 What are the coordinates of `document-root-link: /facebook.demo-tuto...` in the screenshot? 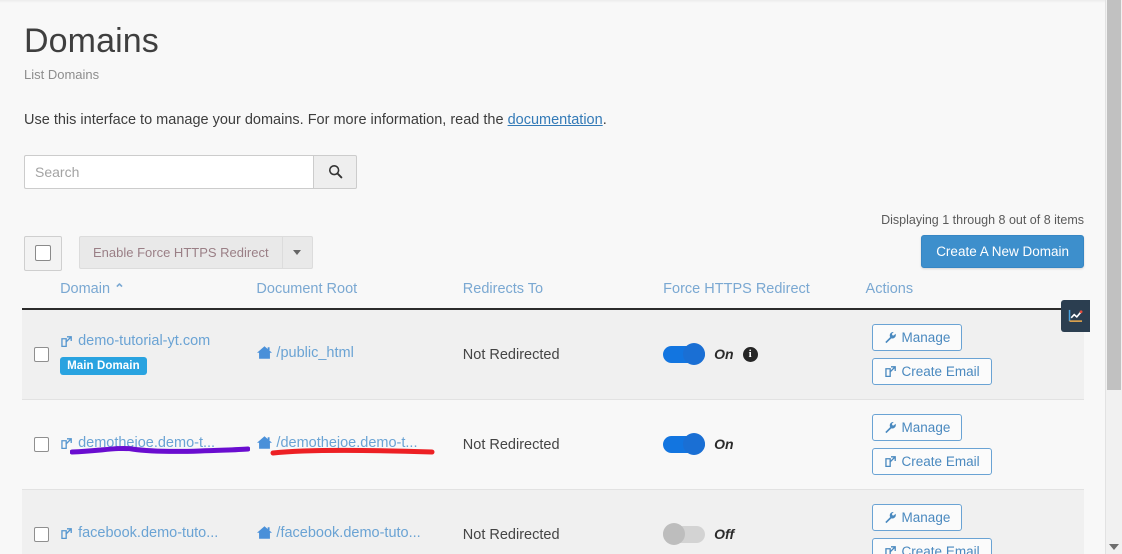 It's located at (338, 533).